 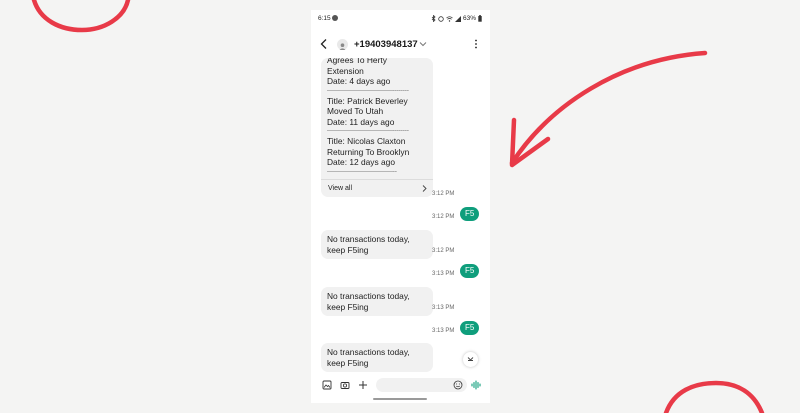 What do you see at coordinates (377, 188) in the screenshot?
I see `view-all-button: View all` at bounding box center [377, 188].